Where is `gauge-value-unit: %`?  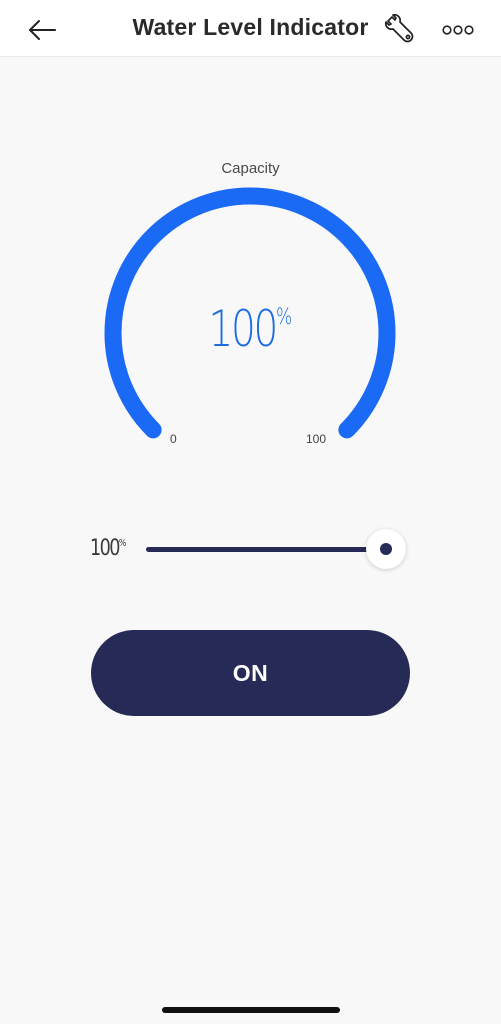
gauge-value-unit: % is located at coordinates (284, 317).